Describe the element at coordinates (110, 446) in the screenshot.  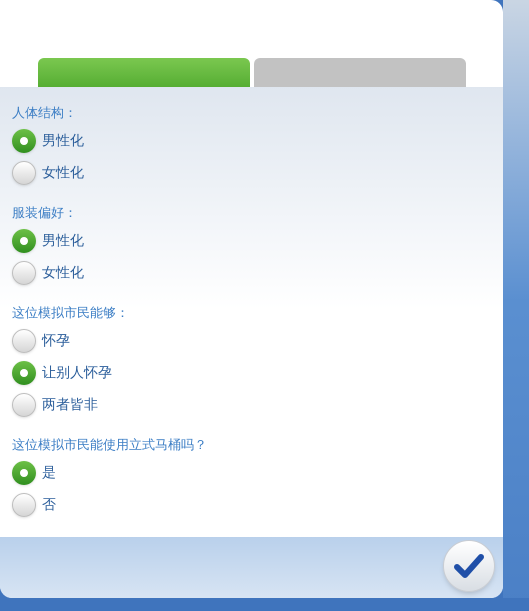
I see `question-label: 这位模拟市民能使用立式马桶吗？` at that location.